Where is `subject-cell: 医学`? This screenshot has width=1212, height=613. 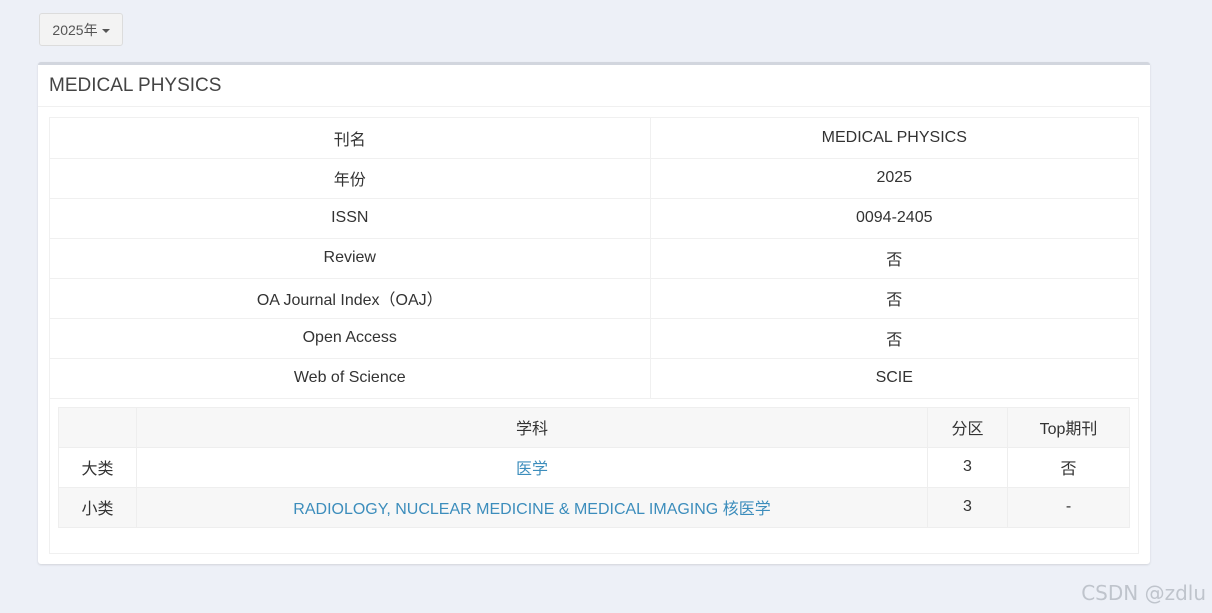
subject-cell: 医学 is located at coordinates (532, 467).